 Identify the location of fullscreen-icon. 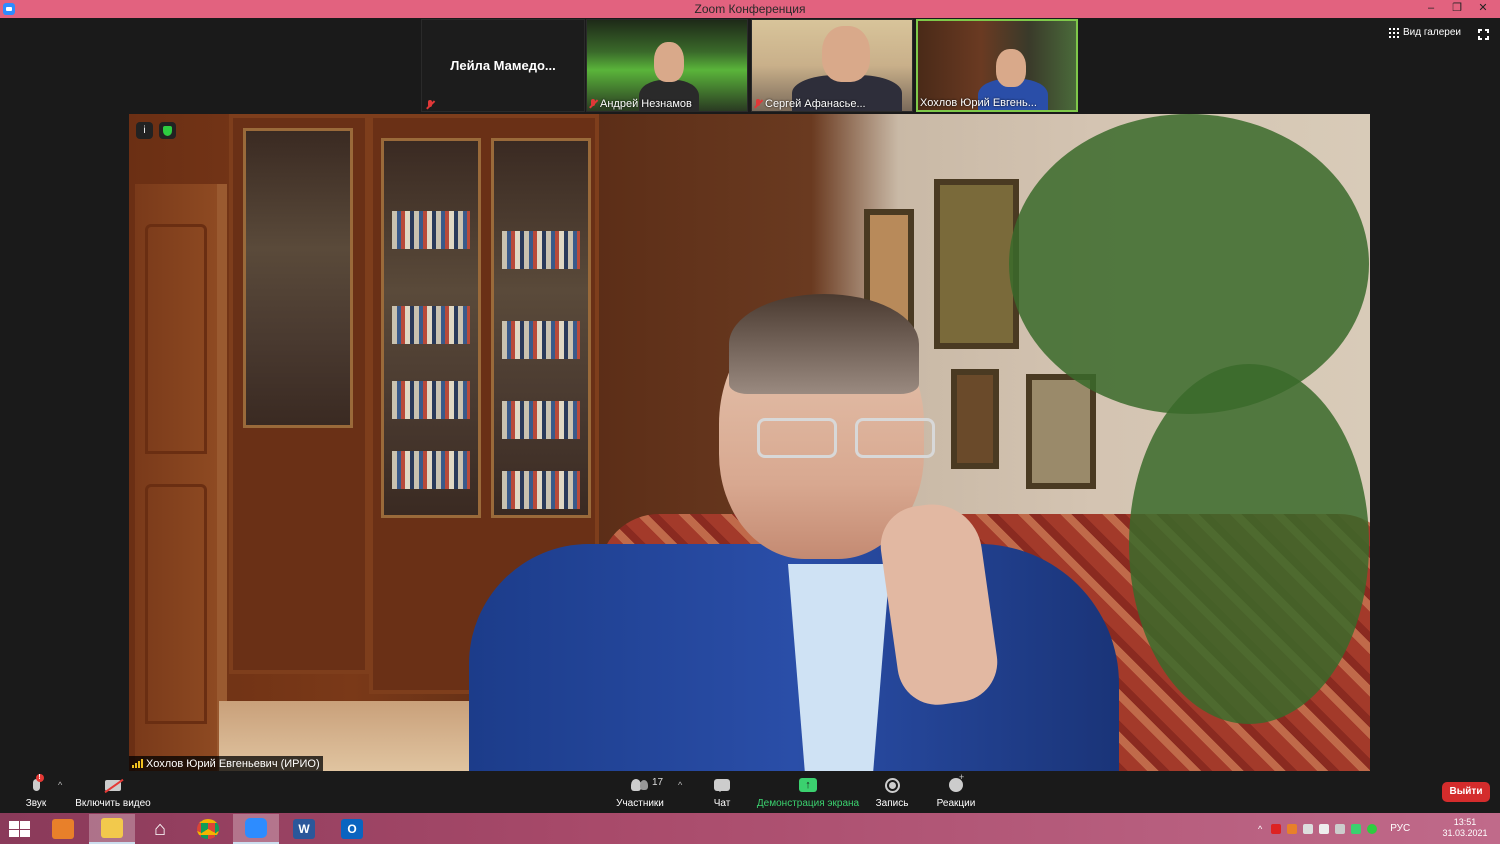
(1483, 34).